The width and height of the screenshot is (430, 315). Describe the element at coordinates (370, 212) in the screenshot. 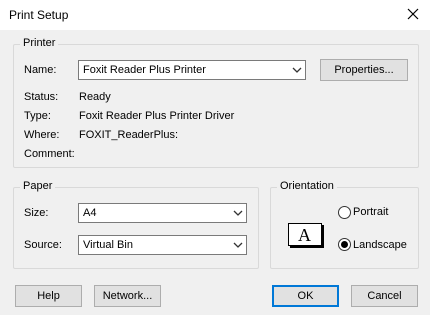

I see `portrait-label: Portrait` at that location.